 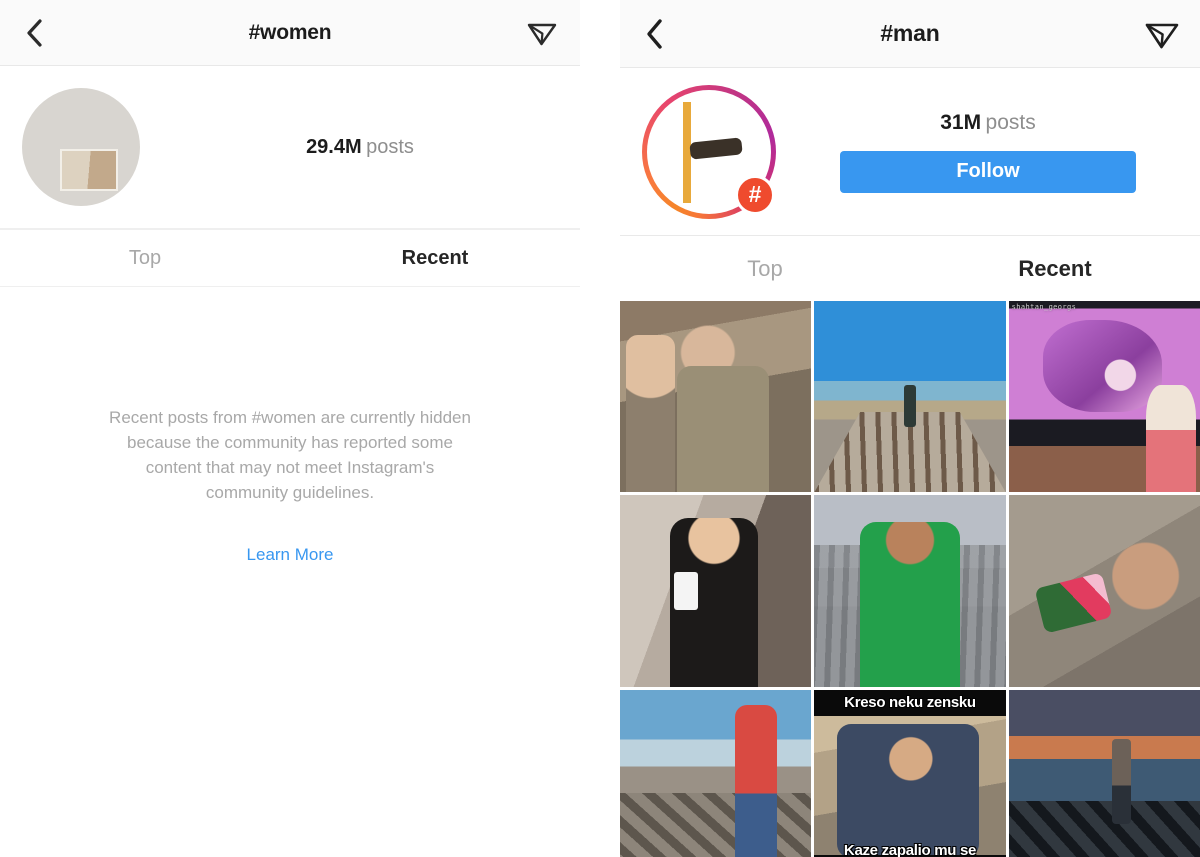 I want to click on post-count-line: 29.4M posts, so click(x=360, y=147).